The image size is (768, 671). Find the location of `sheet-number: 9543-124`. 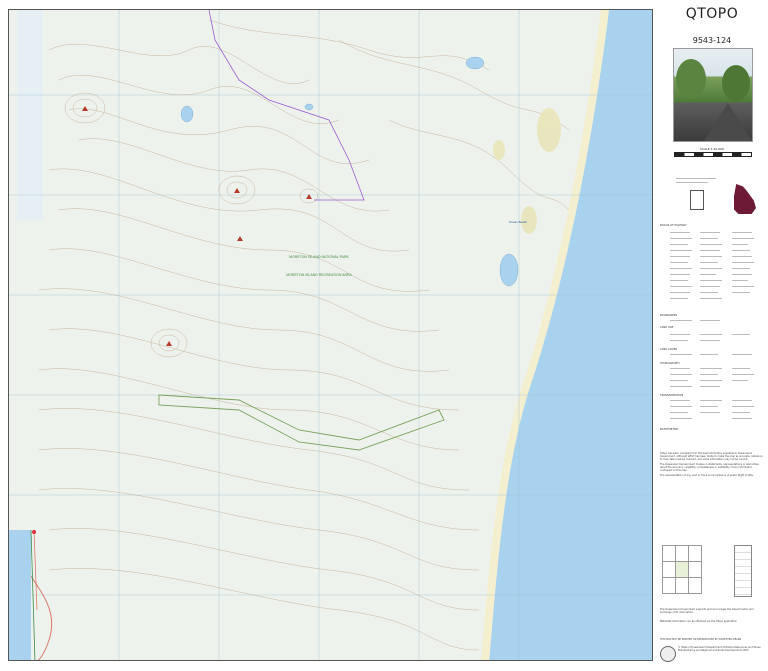

sheet-number: 9543-124 is located at coordinates (712, 40).